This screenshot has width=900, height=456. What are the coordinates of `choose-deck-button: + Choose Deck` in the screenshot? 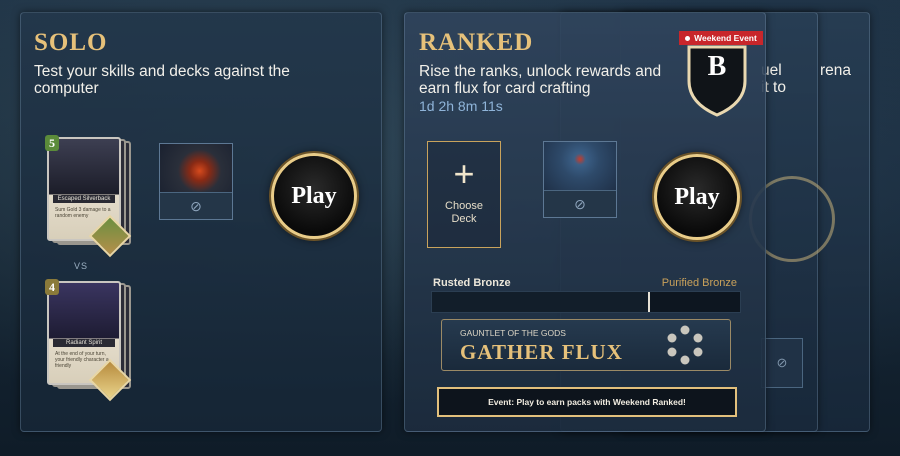 It's located at (464, 194).